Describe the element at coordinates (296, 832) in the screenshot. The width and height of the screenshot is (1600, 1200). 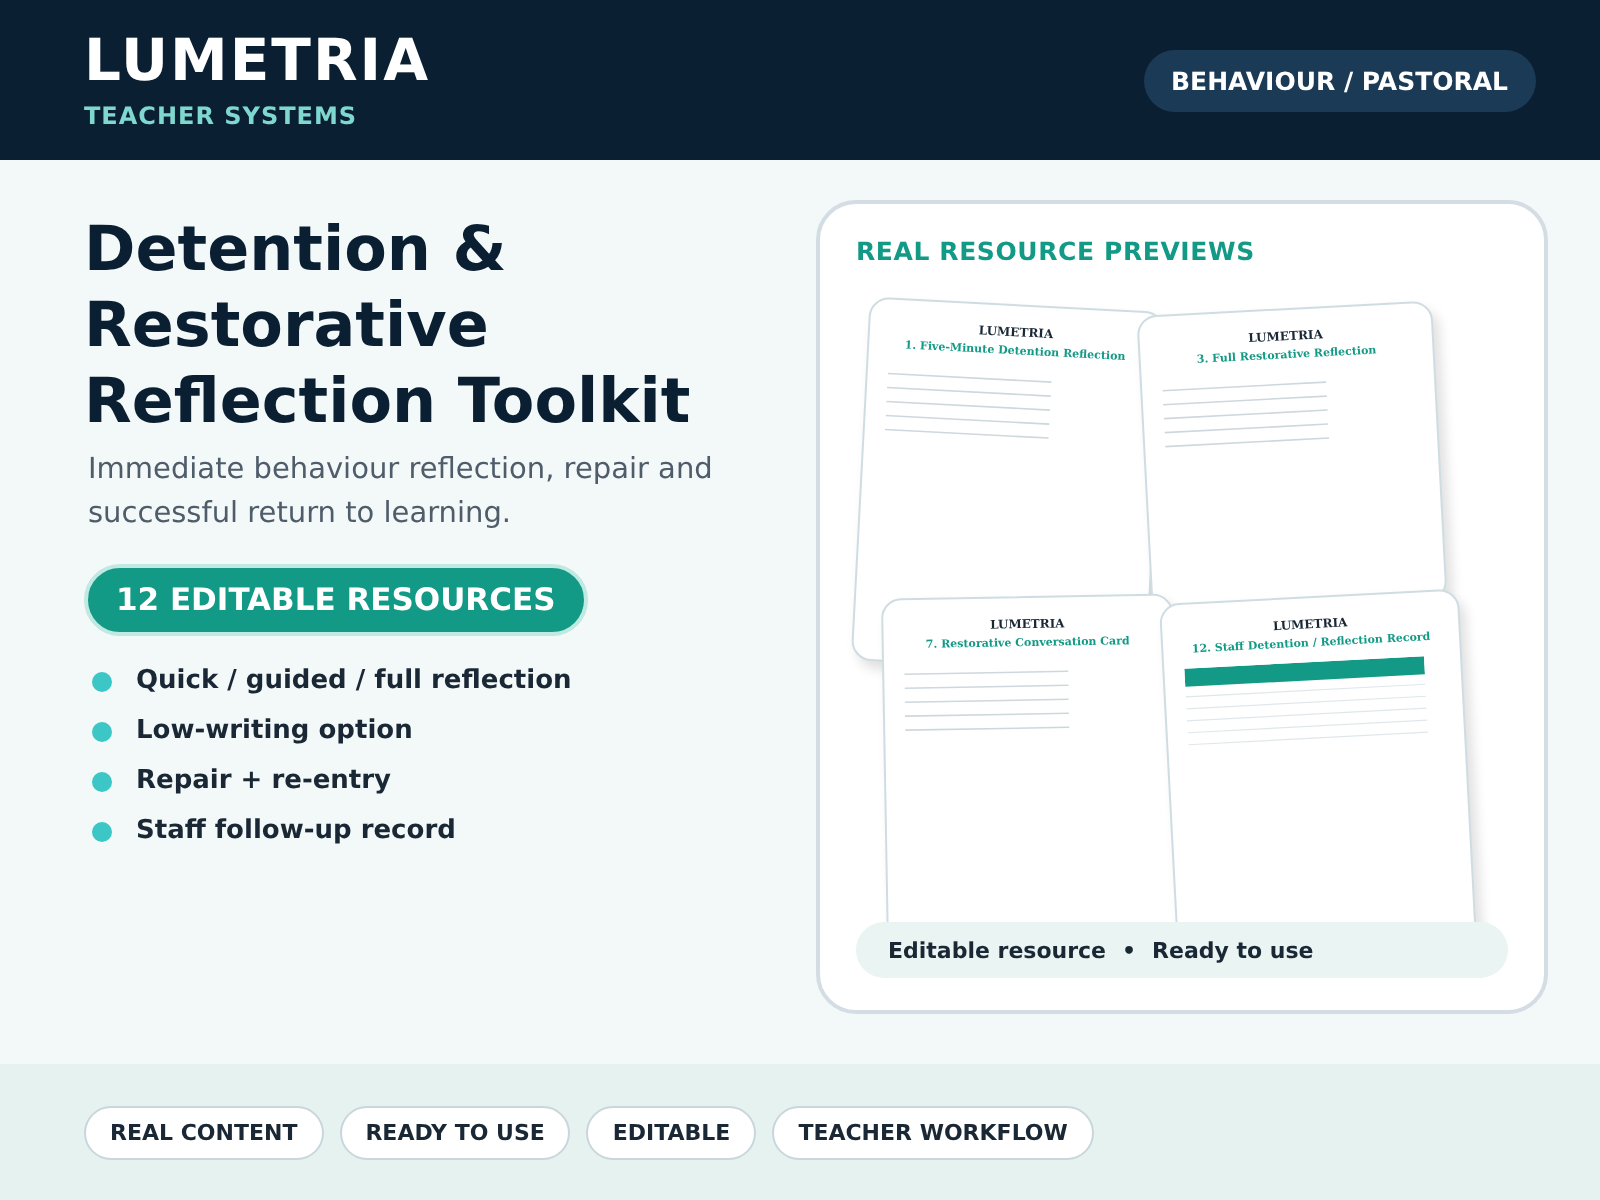
I see `feature-text: Staff follow-up record` at that location.